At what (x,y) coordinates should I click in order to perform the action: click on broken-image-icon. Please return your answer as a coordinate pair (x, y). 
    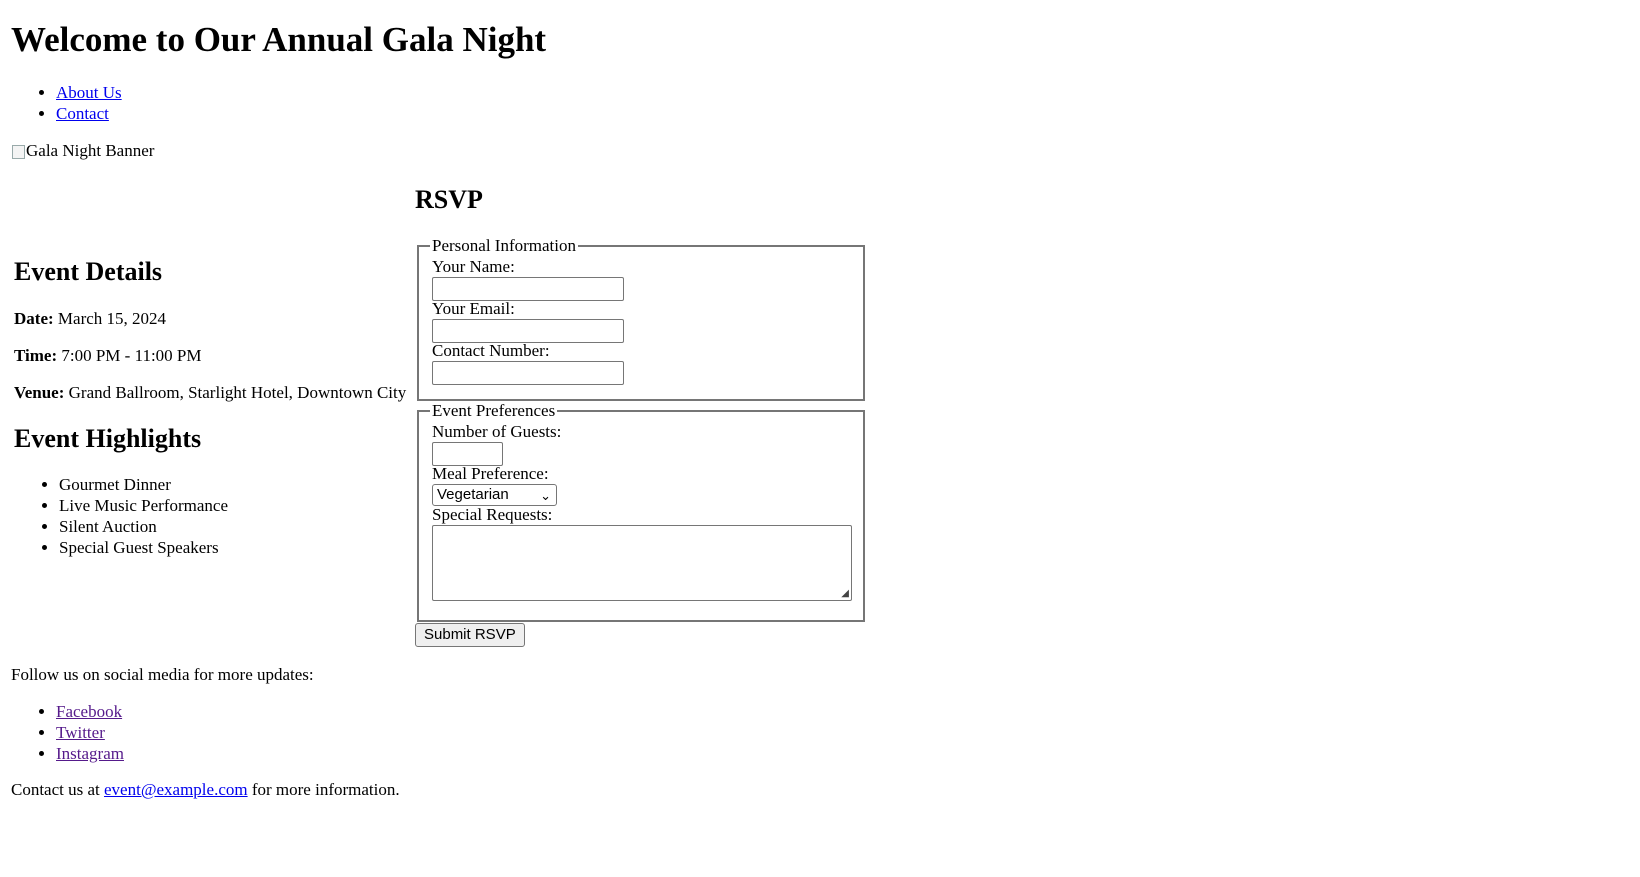
    Looking at the image, I should click on (18, 151).